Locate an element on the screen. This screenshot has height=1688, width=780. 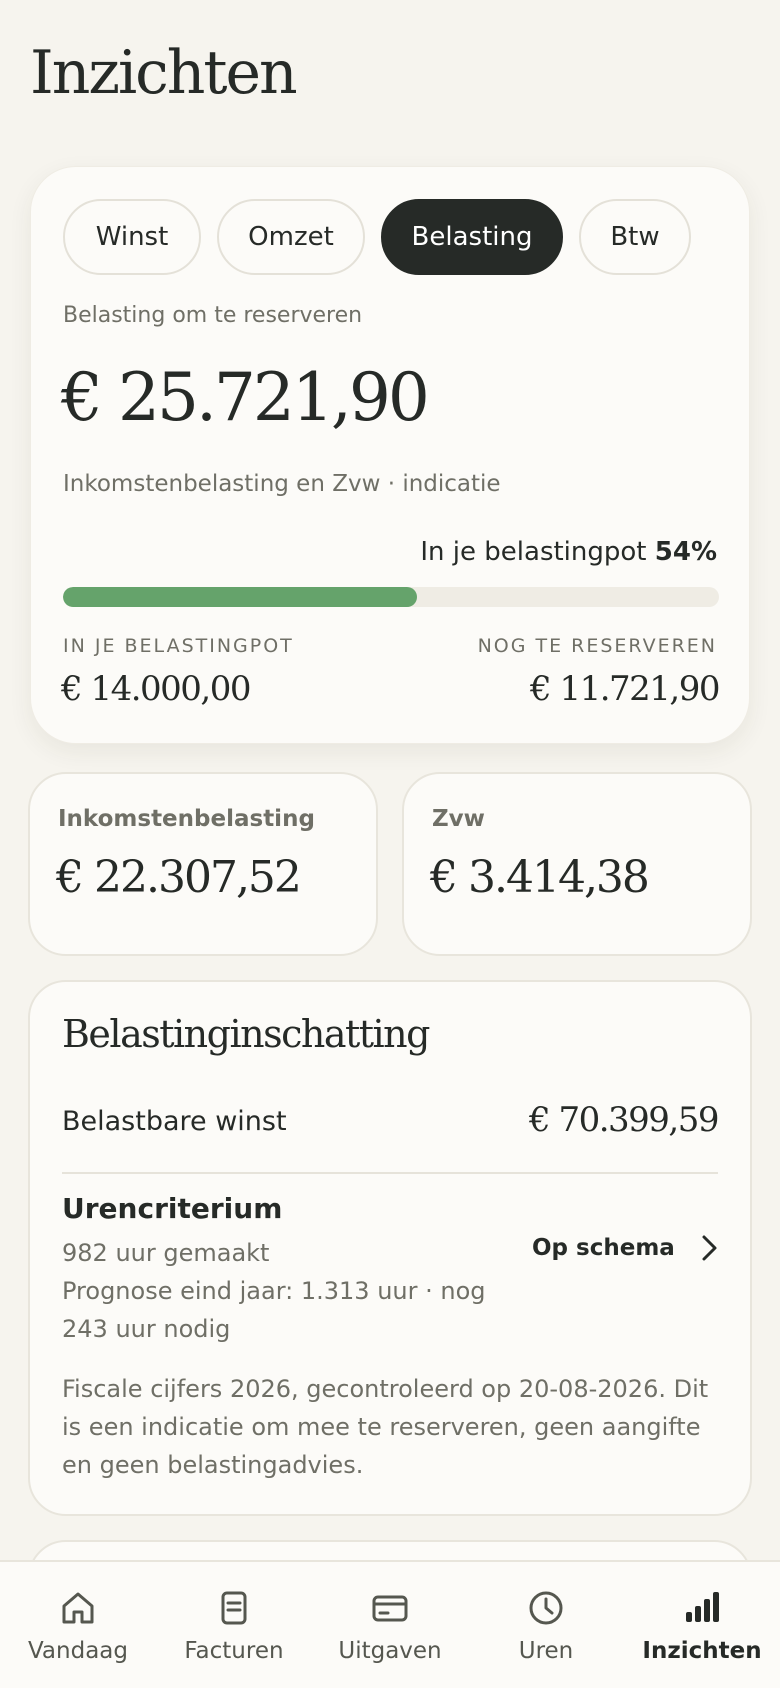
to-reserve-caption: NOG TE RESERVEREN is located at coordinates (597, 646).